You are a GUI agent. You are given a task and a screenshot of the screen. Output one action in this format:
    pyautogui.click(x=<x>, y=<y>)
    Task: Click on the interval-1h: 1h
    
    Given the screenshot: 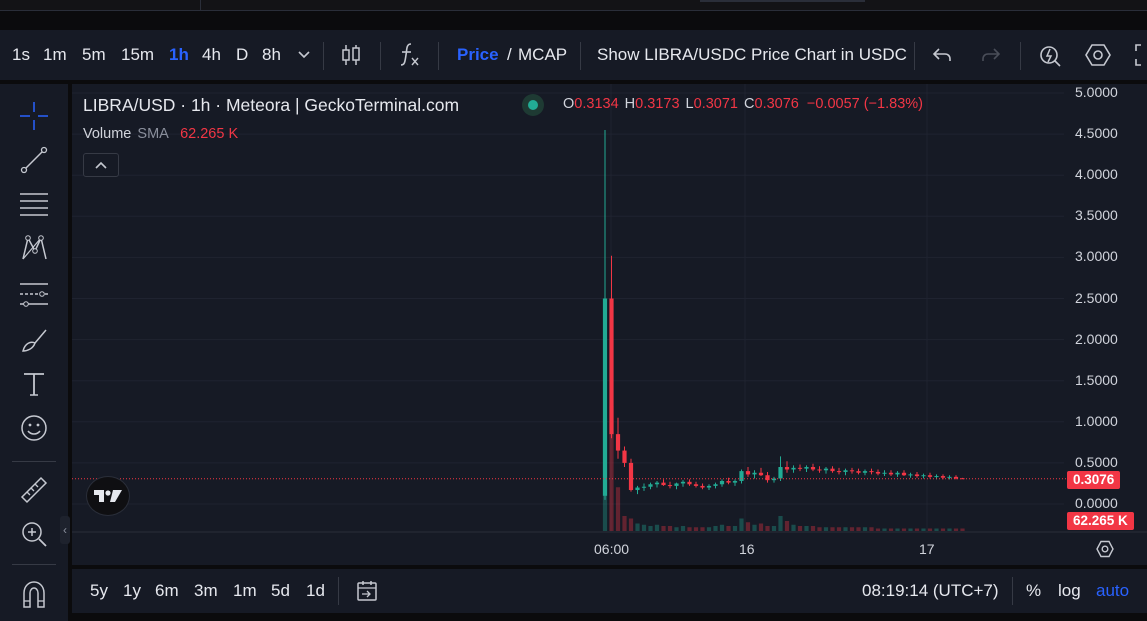 What is the action you would take?
    pyautogui.click(x=179, y=55)
    